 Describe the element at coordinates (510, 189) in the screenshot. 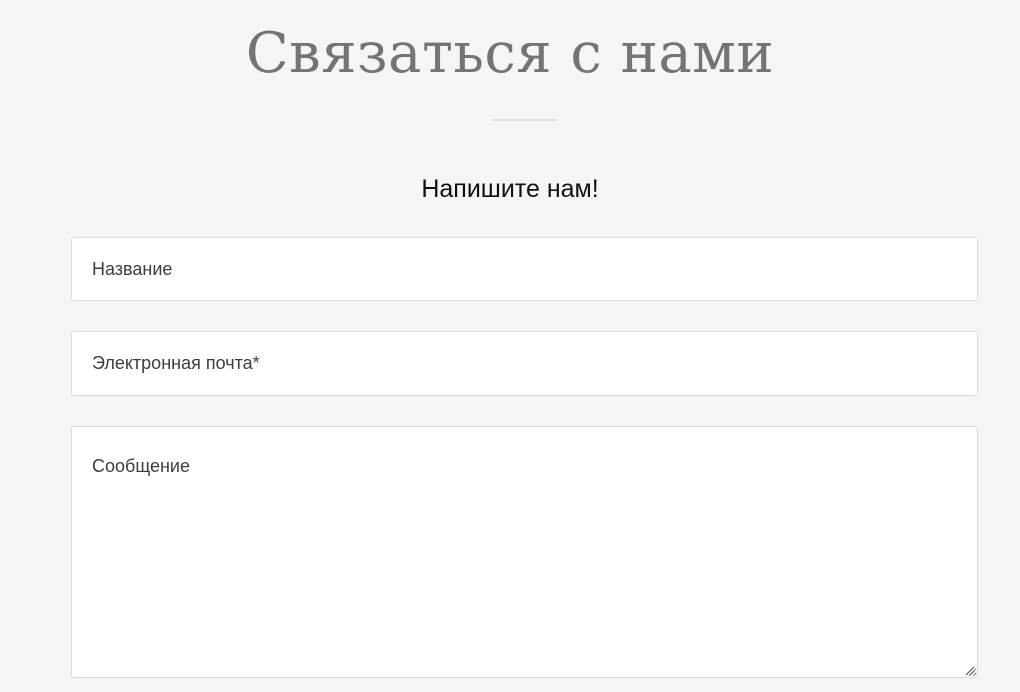

I see `form-subtitle: Напишите нам!` at that location.